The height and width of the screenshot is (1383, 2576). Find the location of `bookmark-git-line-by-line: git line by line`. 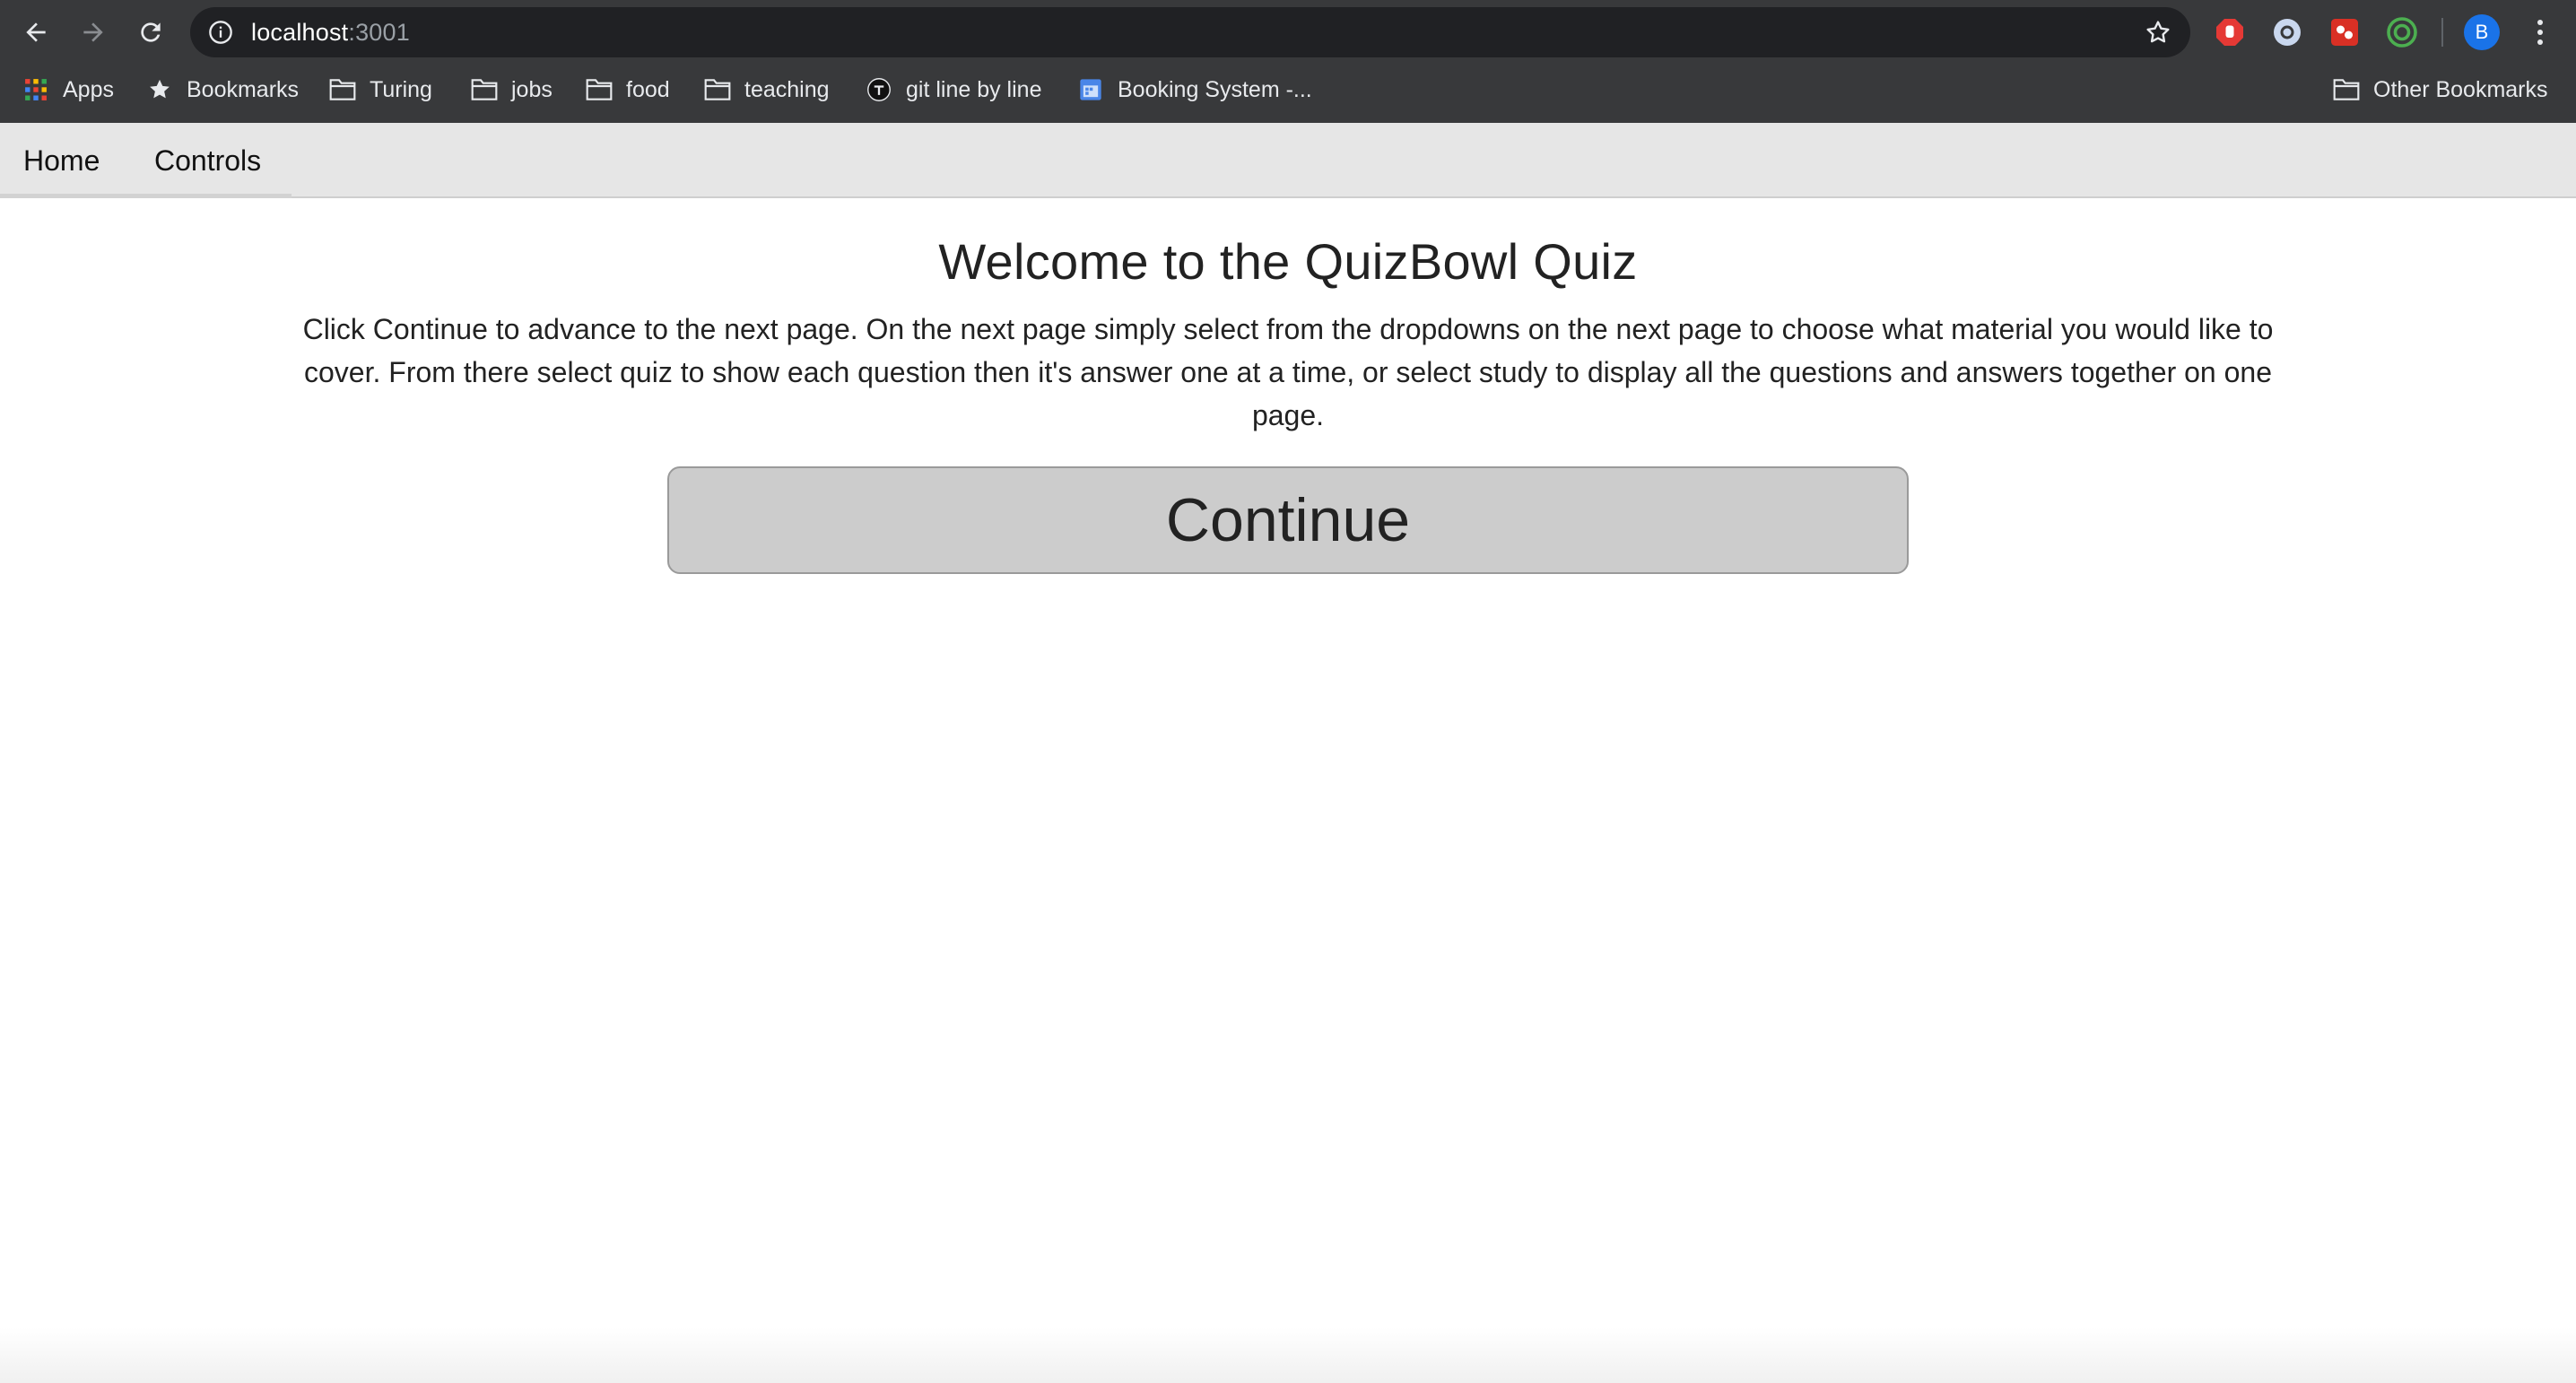

bookmark-git-line-by-line: git line by line is located at coordinates (953, 89).